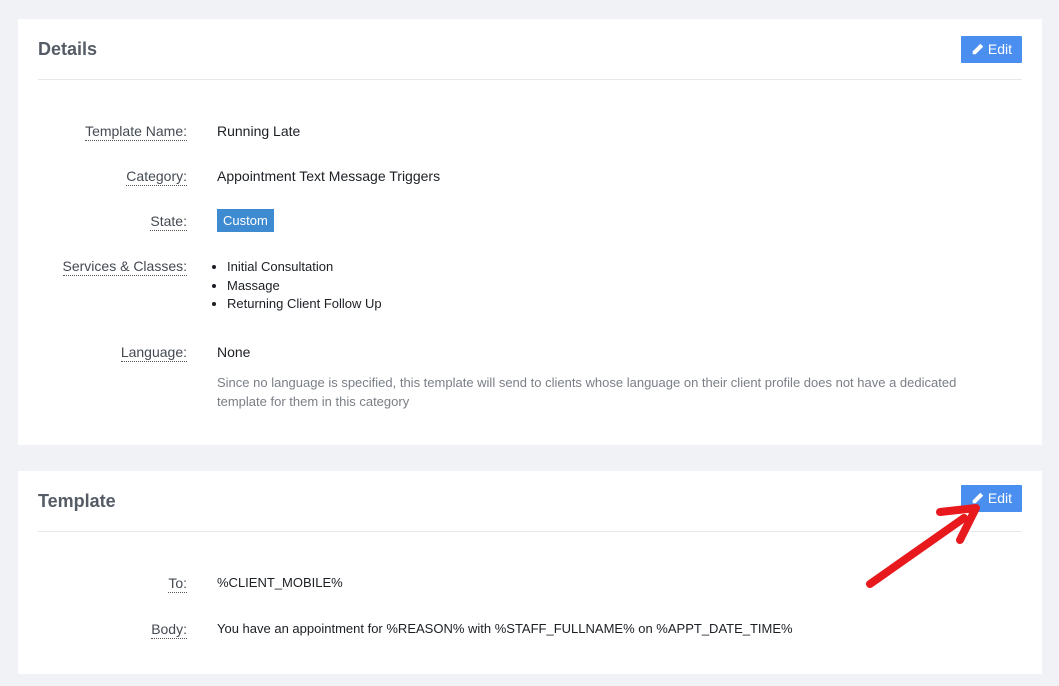 Image resolution: width=1059 pixels, height=686 pixels. What do you see at coordinates (168, 222) in the screenshot?
I see `state-label: State:` at bounding box center [168, 222].